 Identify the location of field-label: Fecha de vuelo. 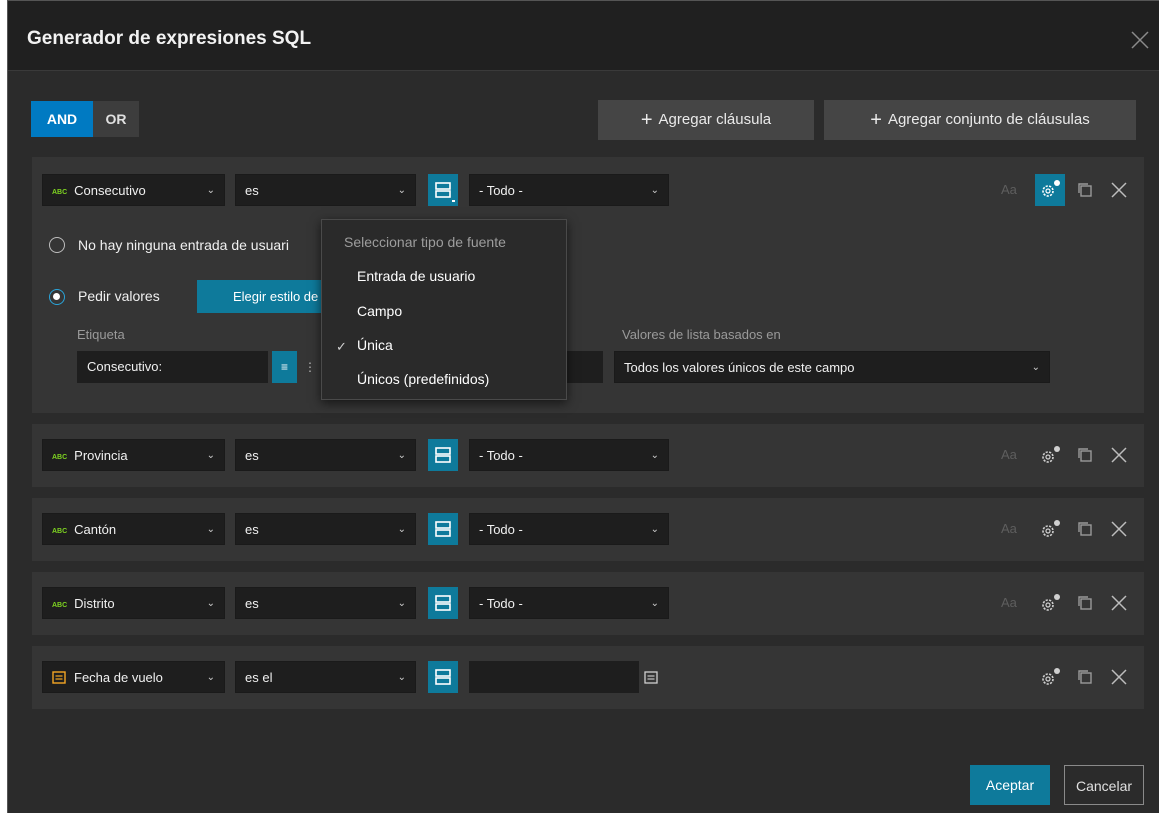
(118, 677).